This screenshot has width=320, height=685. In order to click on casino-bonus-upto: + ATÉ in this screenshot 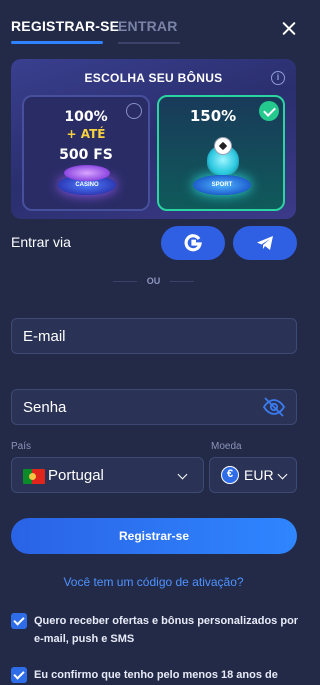, I will do `click(86, 134)`.